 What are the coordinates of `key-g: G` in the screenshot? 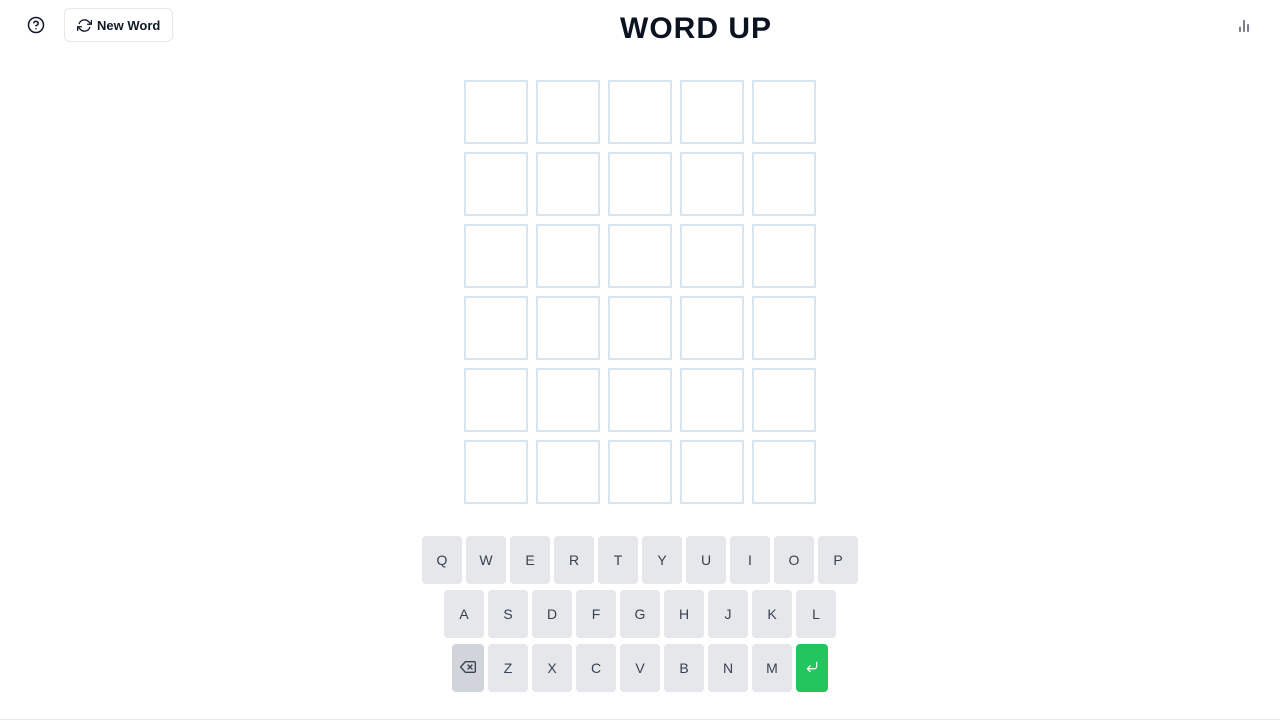 It's located at (640, 614).